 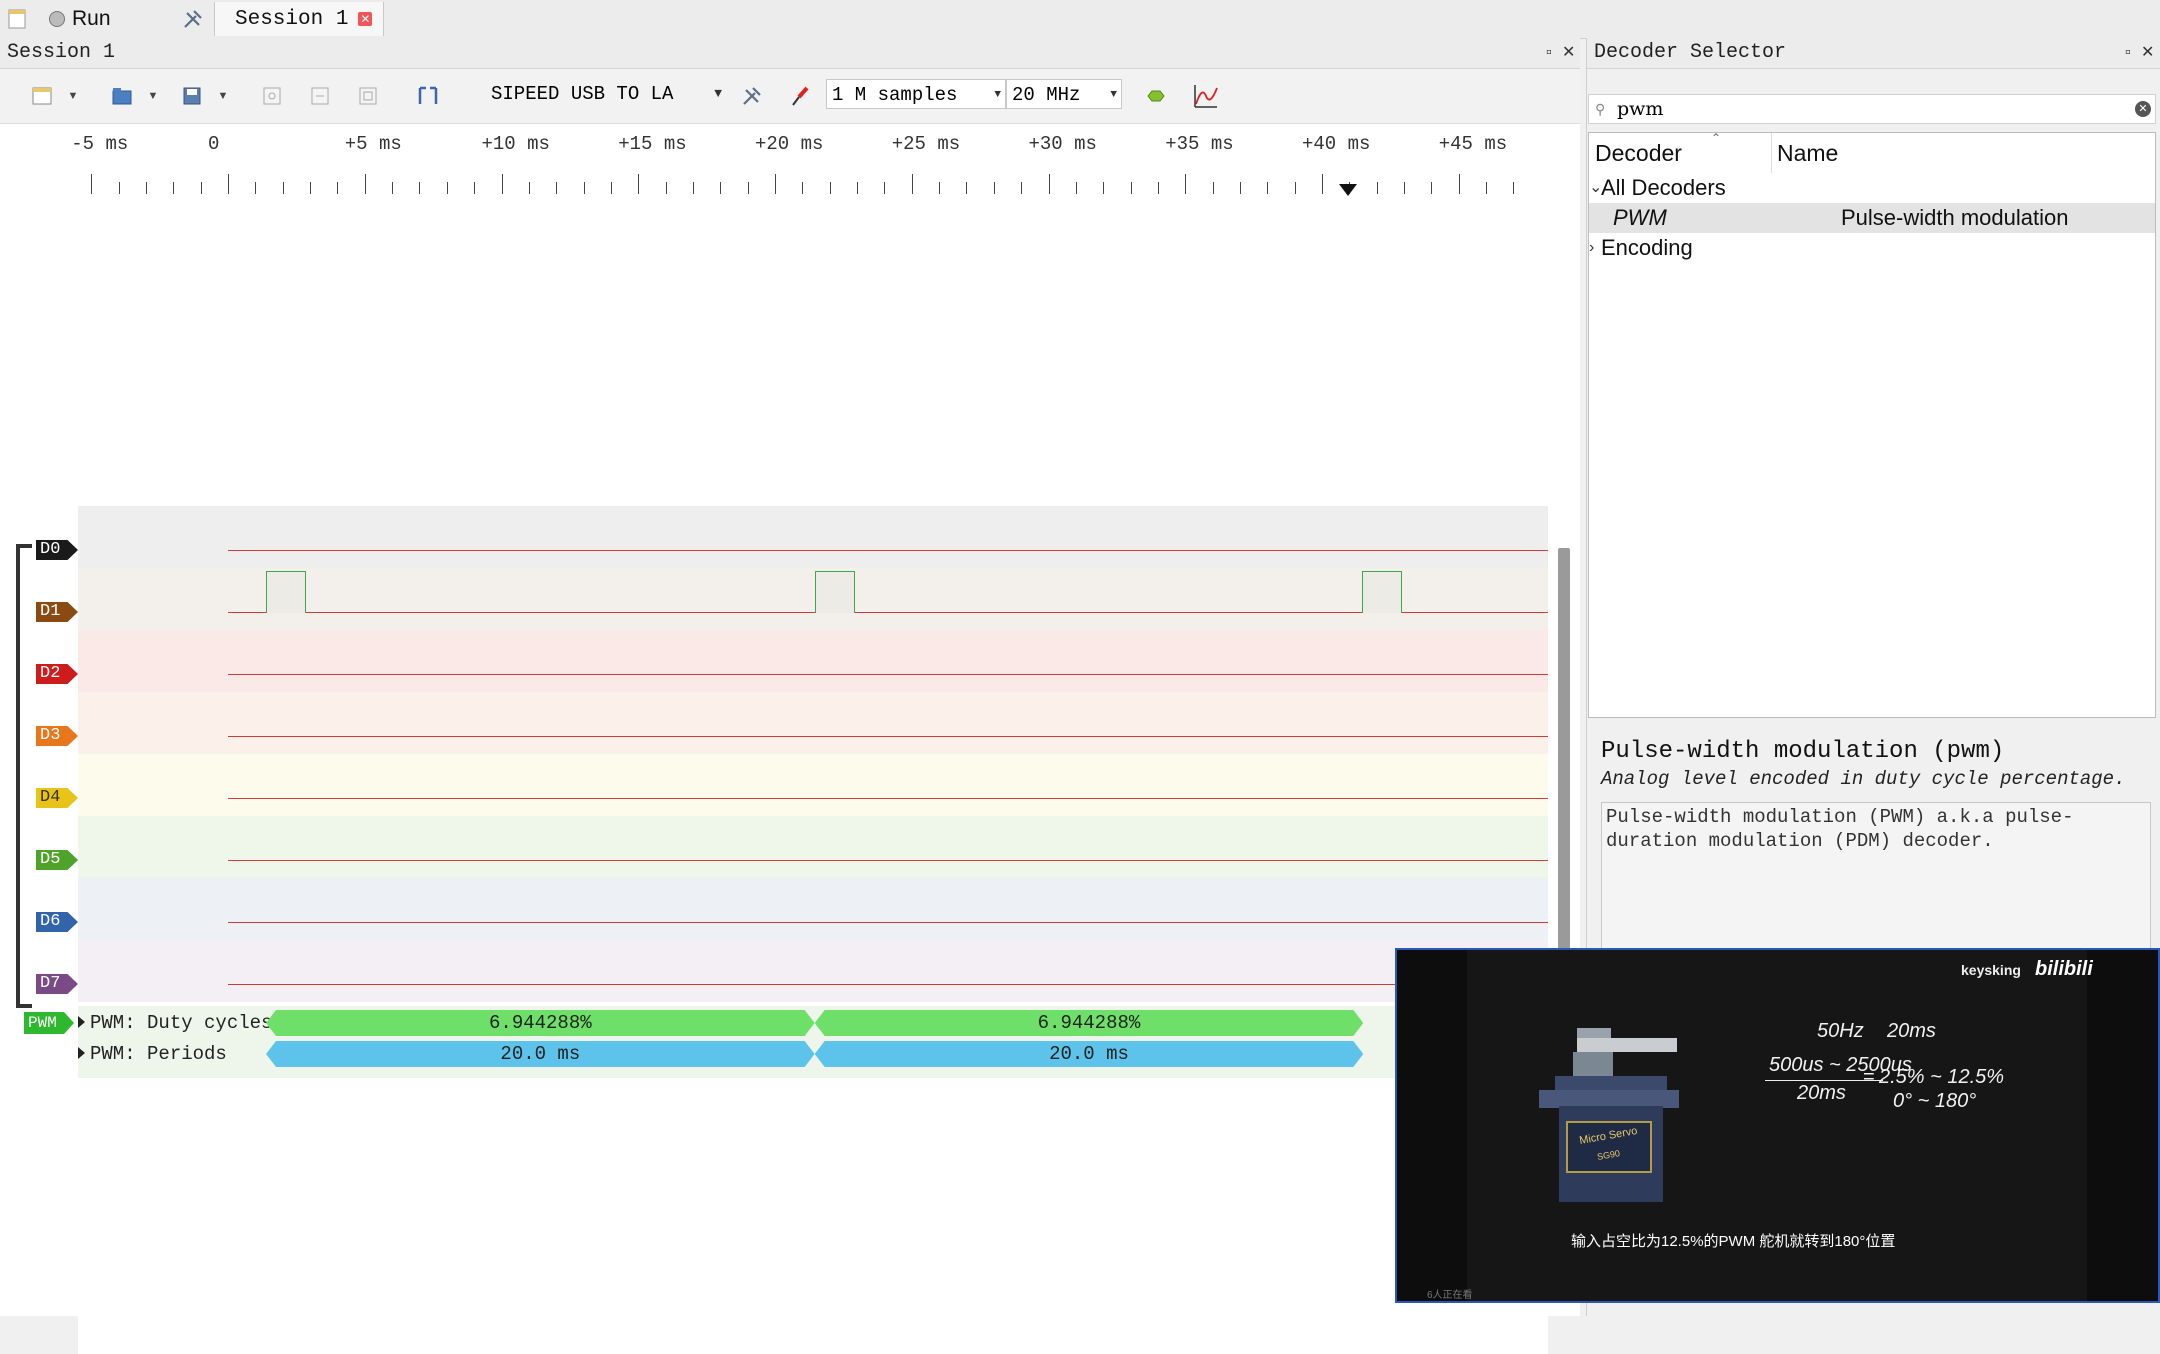 What do you see at coordinates (926, 144) in the screenshot?
I see `ruler-label: +25 ms` at bounding box center [926, 144].